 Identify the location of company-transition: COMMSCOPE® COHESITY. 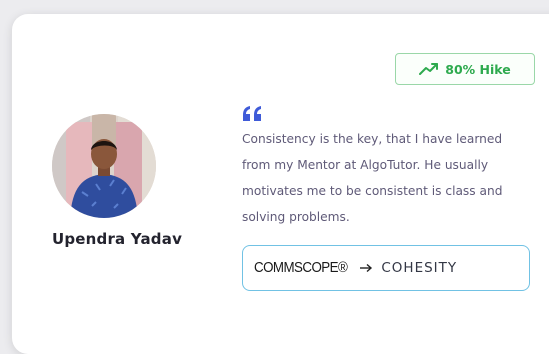
(386, 268).